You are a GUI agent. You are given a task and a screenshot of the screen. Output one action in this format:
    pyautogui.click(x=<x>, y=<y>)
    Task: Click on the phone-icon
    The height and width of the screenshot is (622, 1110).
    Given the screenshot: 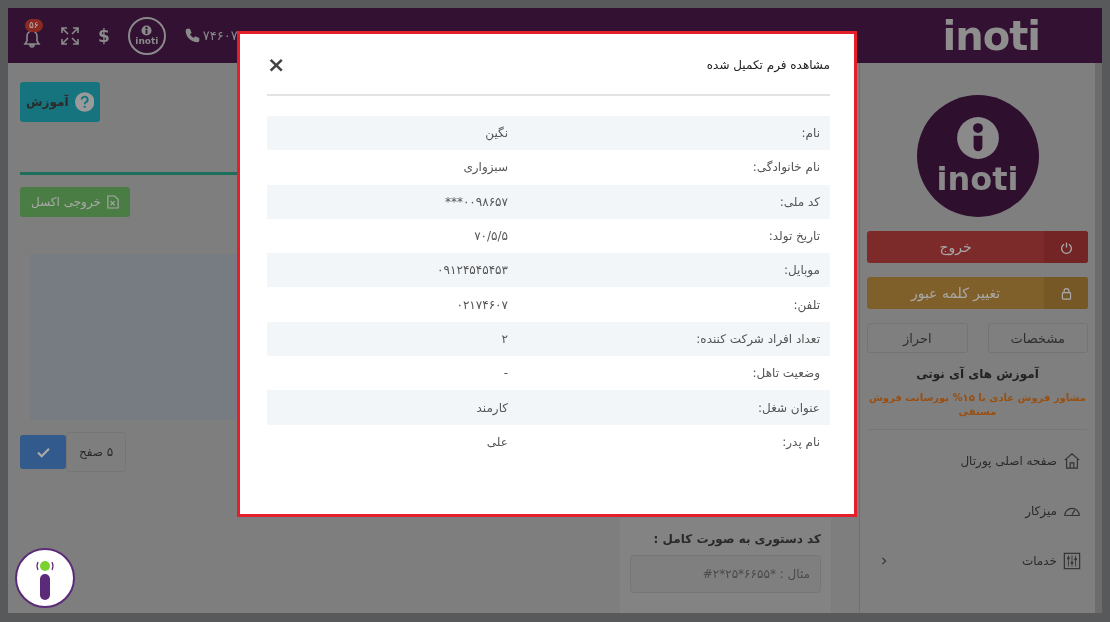 What is the action you would take?
    pyautogui.click(x=192, y=35)
    